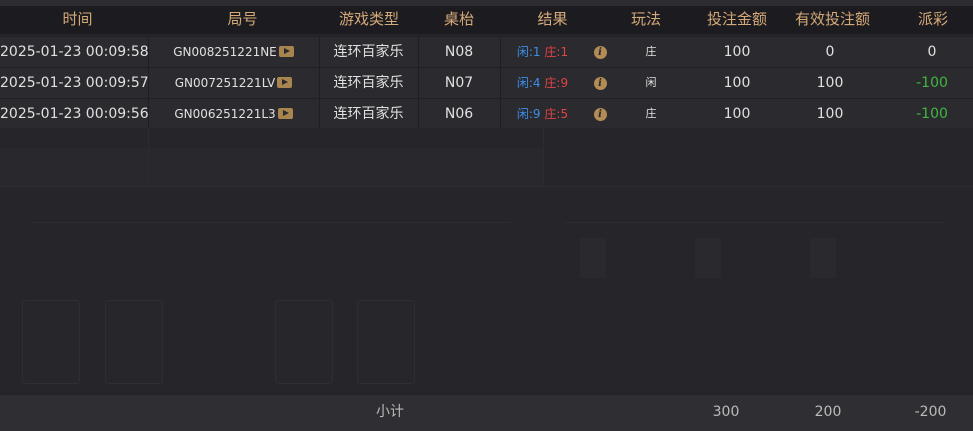  Describe the element at coordinates (77, 19) in the screenshot. I see `column-header-time: 时间` at that location.